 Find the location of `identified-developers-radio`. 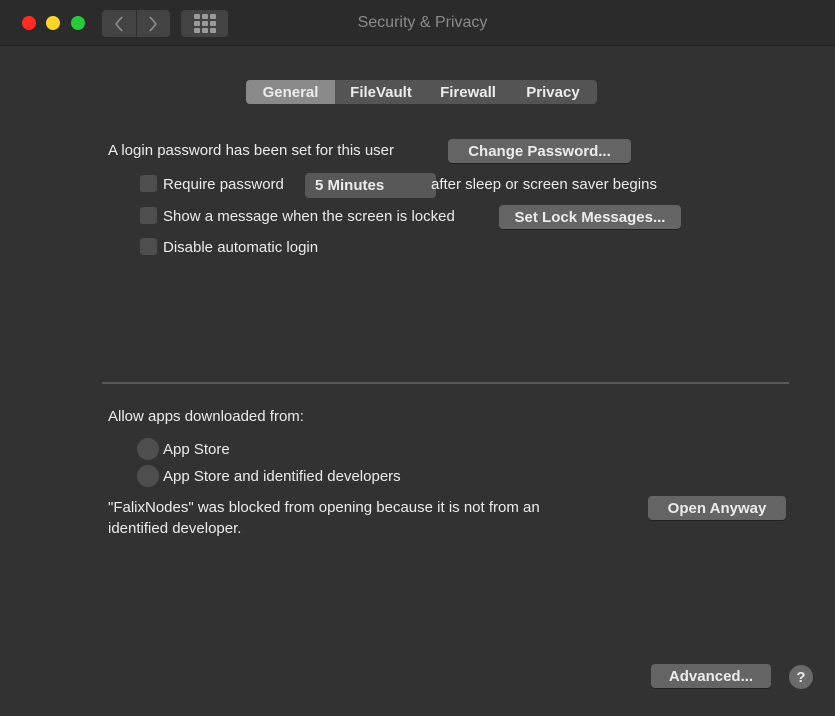

identified-developers-radio is located at coordinates (148, 476).